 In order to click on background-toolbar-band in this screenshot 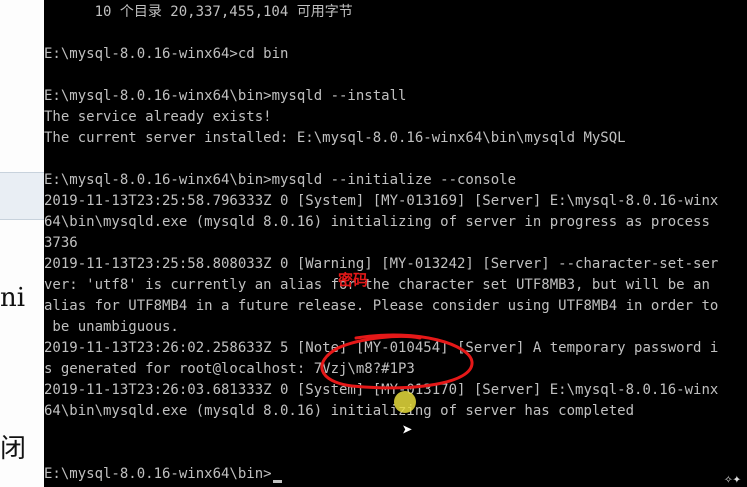, I will do `click(22, 196)`.